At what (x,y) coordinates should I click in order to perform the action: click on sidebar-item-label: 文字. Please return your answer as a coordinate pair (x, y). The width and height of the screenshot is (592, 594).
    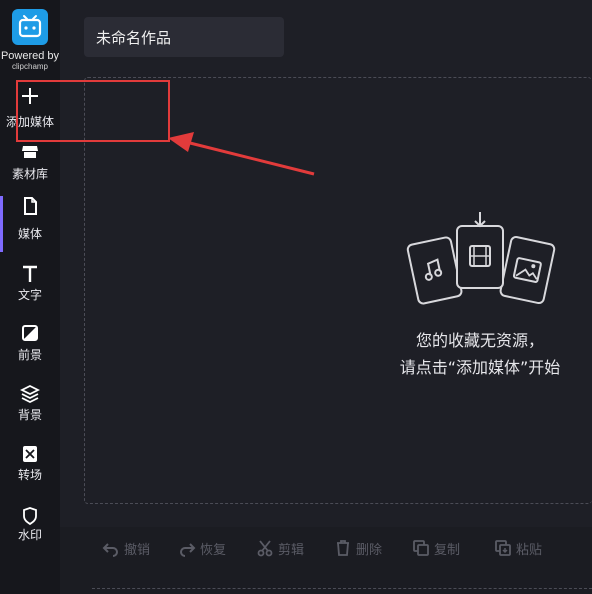
    Looking at the image, I should click on (29, 295).